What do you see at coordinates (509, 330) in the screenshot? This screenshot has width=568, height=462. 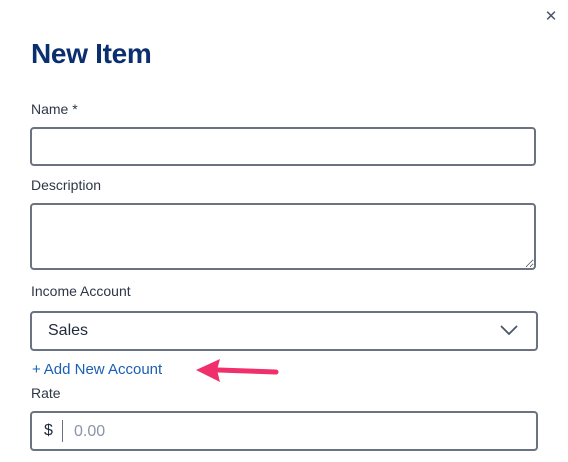 I see `chevron-down-icon` at bounding box center [509, 330].